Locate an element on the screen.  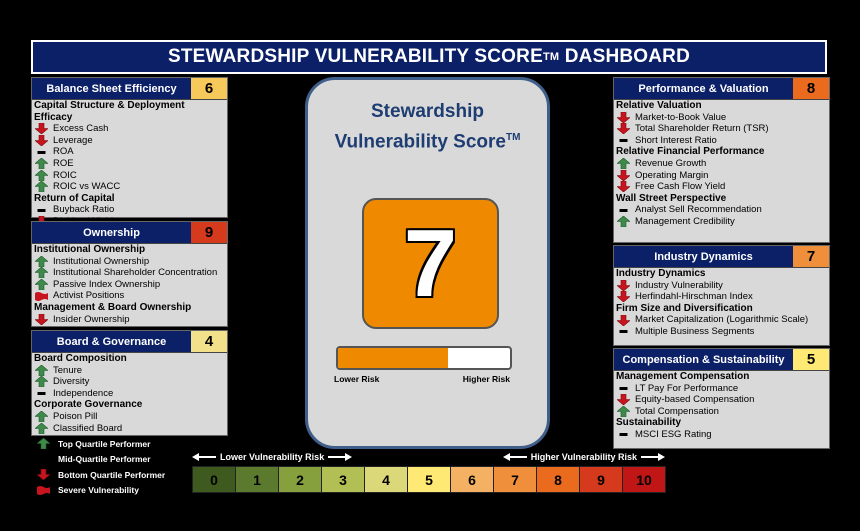
metric-label: Leverage is located at coordinates (73, 140).